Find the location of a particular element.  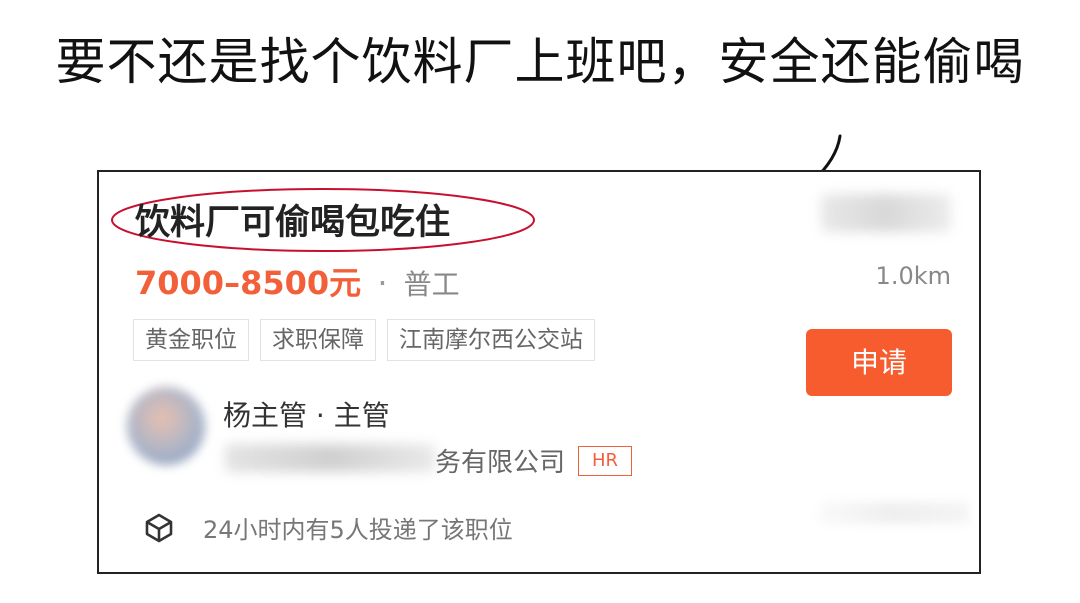

tag-job-guarantee: 求职保障 is located at coordinates (318, 340).